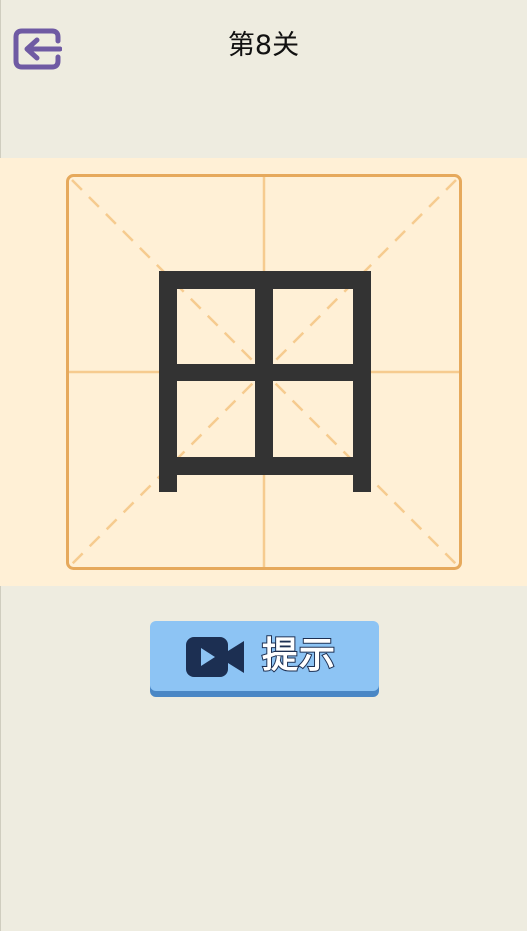 The height and width of the screenshot is (931, 527). I want to click on video-camera-icon, so click(215, 657).